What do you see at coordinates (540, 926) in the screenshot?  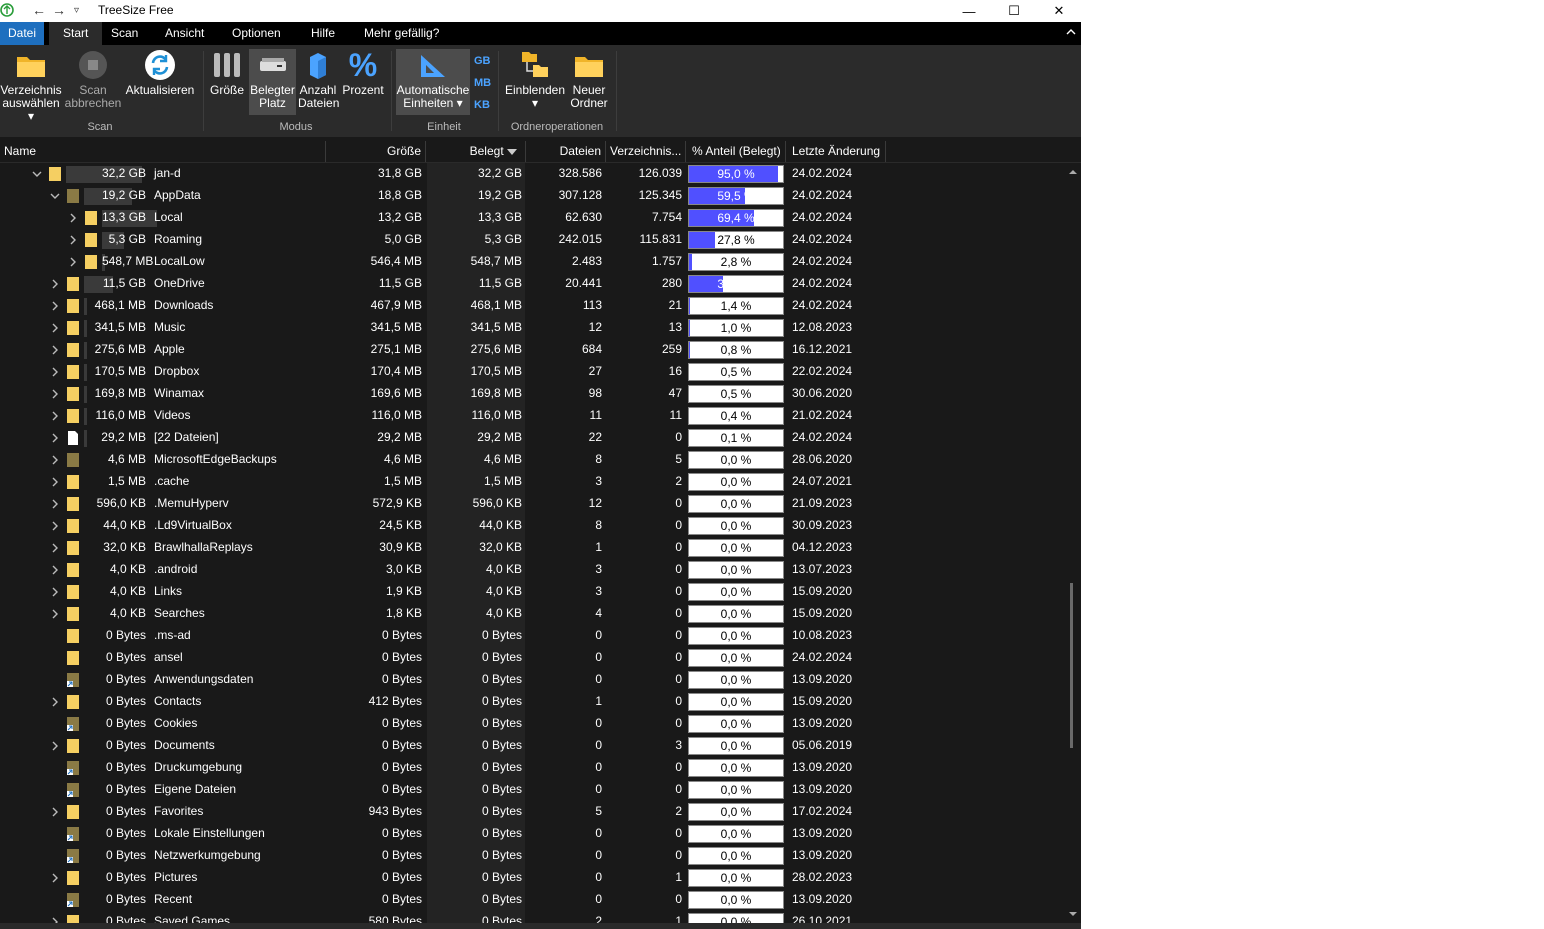 I see `horizontal-scrollbar` at bounding box center [540, 926].